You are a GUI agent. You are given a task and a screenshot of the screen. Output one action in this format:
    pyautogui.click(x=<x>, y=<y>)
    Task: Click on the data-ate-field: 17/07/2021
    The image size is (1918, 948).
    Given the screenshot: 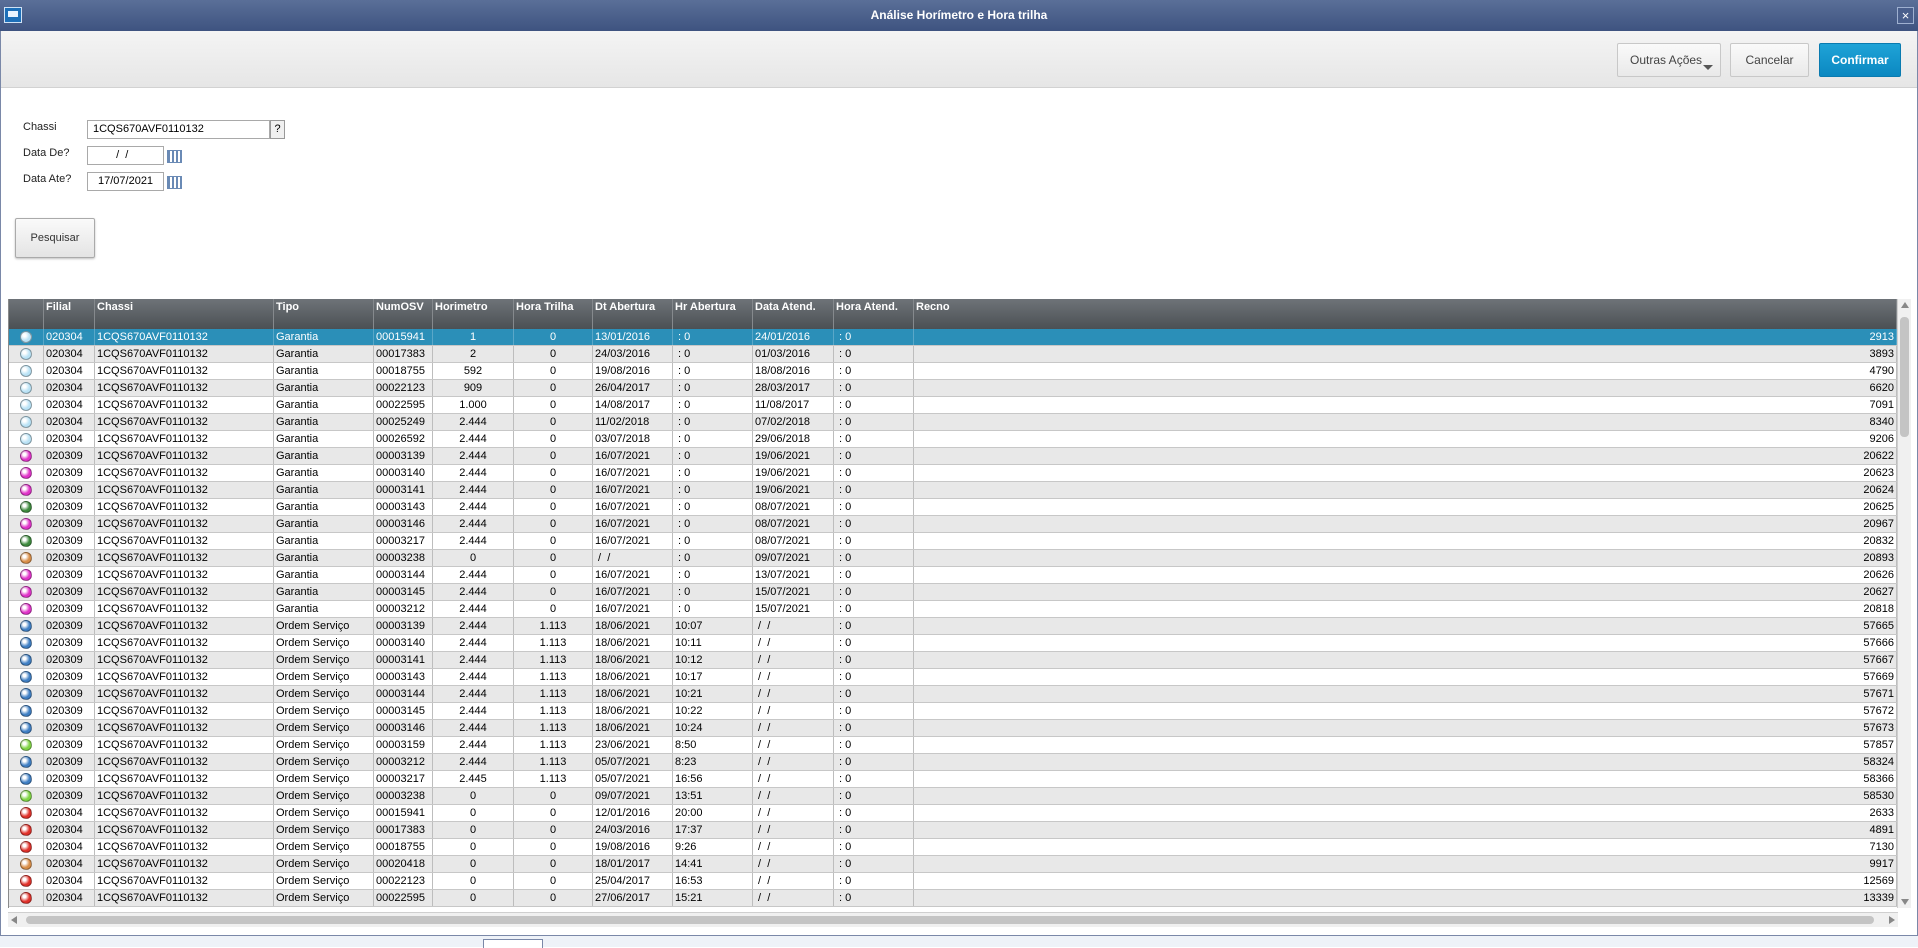 What is the action you would take?
    pyautogui.click(x=125, y=181)
    